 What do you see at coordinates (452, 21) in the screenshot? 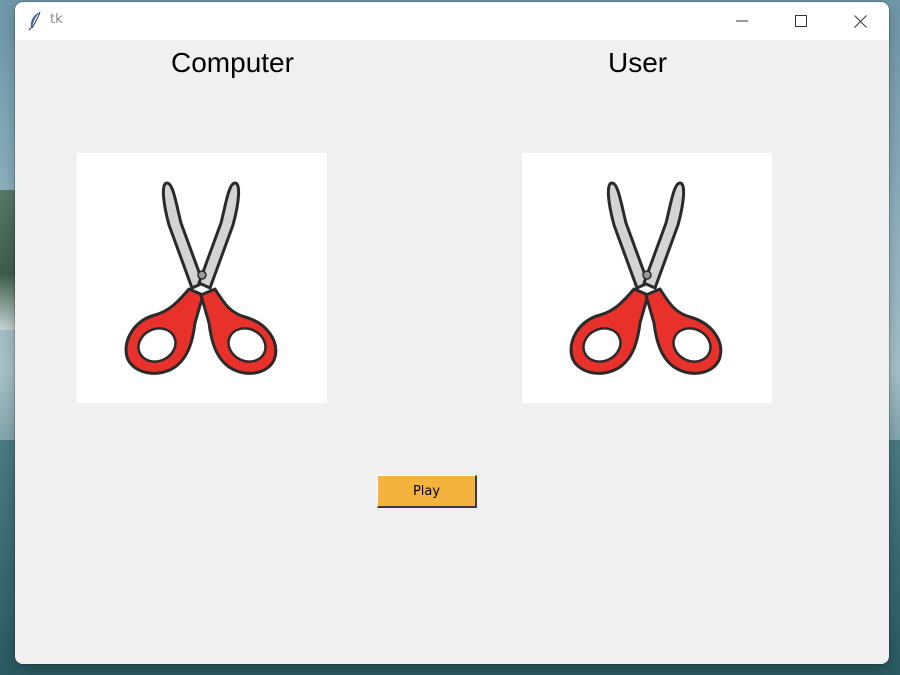
I see `title-bar: tk` at bounding box center [452, 21].